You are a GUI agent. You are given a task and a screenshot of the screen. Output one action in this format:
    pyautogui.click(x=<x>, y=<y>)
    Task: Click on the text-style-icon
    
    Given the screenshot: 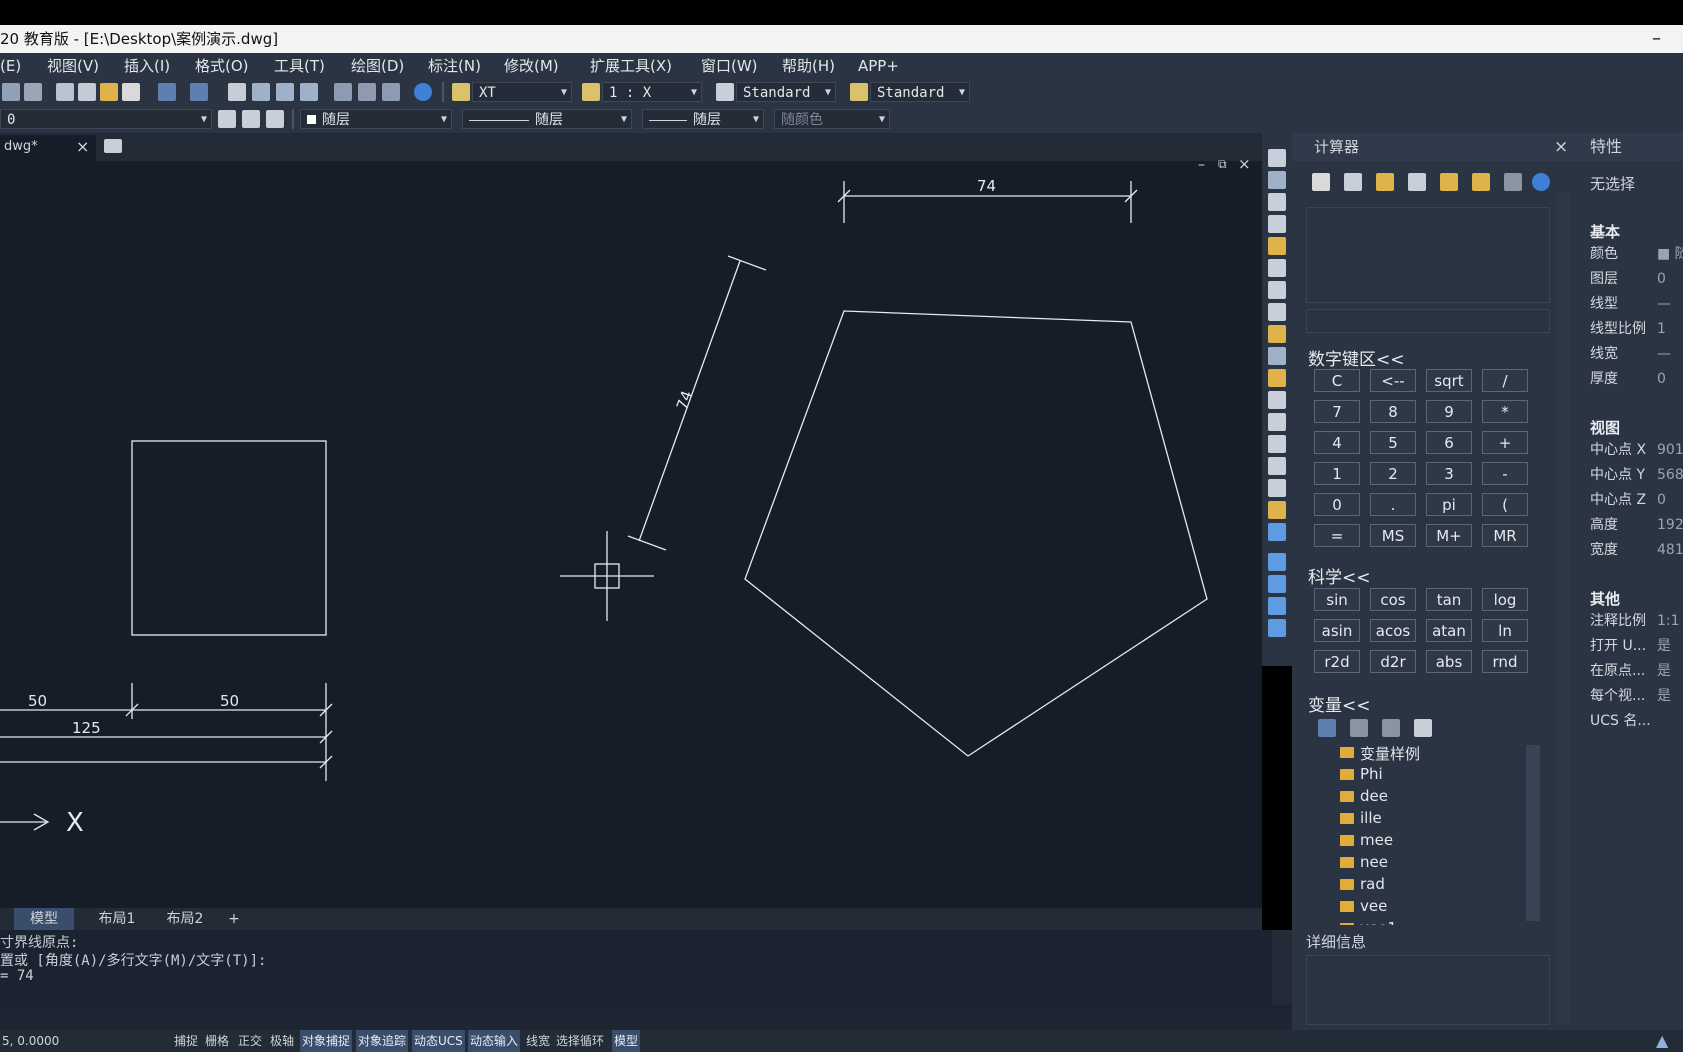 What is the action you would take?
    pyautogui.click(x=461, y=92)
    